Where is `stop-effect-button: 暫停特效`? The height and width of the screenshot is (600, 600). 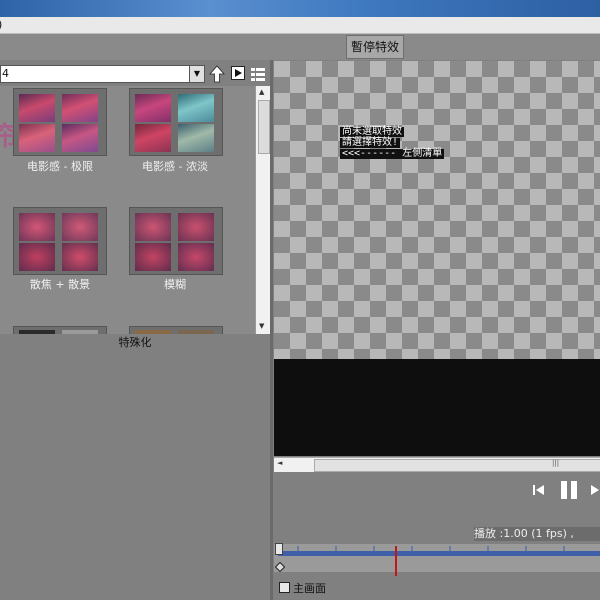
stop-effect-button: 暫停特效 is located at coordinates (375, 47).